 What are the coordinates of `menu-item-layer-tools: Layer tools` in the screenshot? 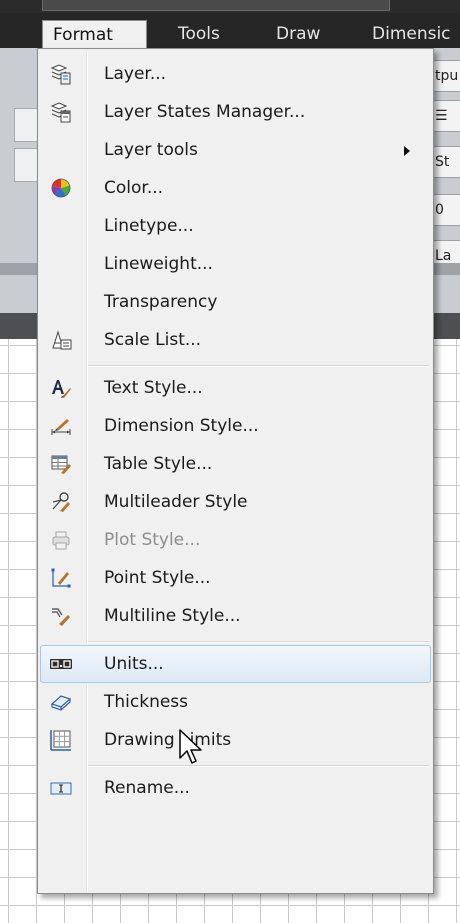 It's located at (235, 150).